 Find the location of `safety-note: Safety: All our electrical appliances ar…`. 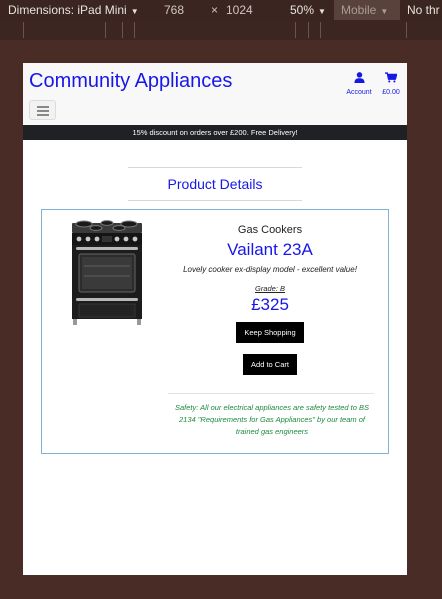

safety-note: Safety: All our electrical appliances ar… is located at coordinates (272, 419).